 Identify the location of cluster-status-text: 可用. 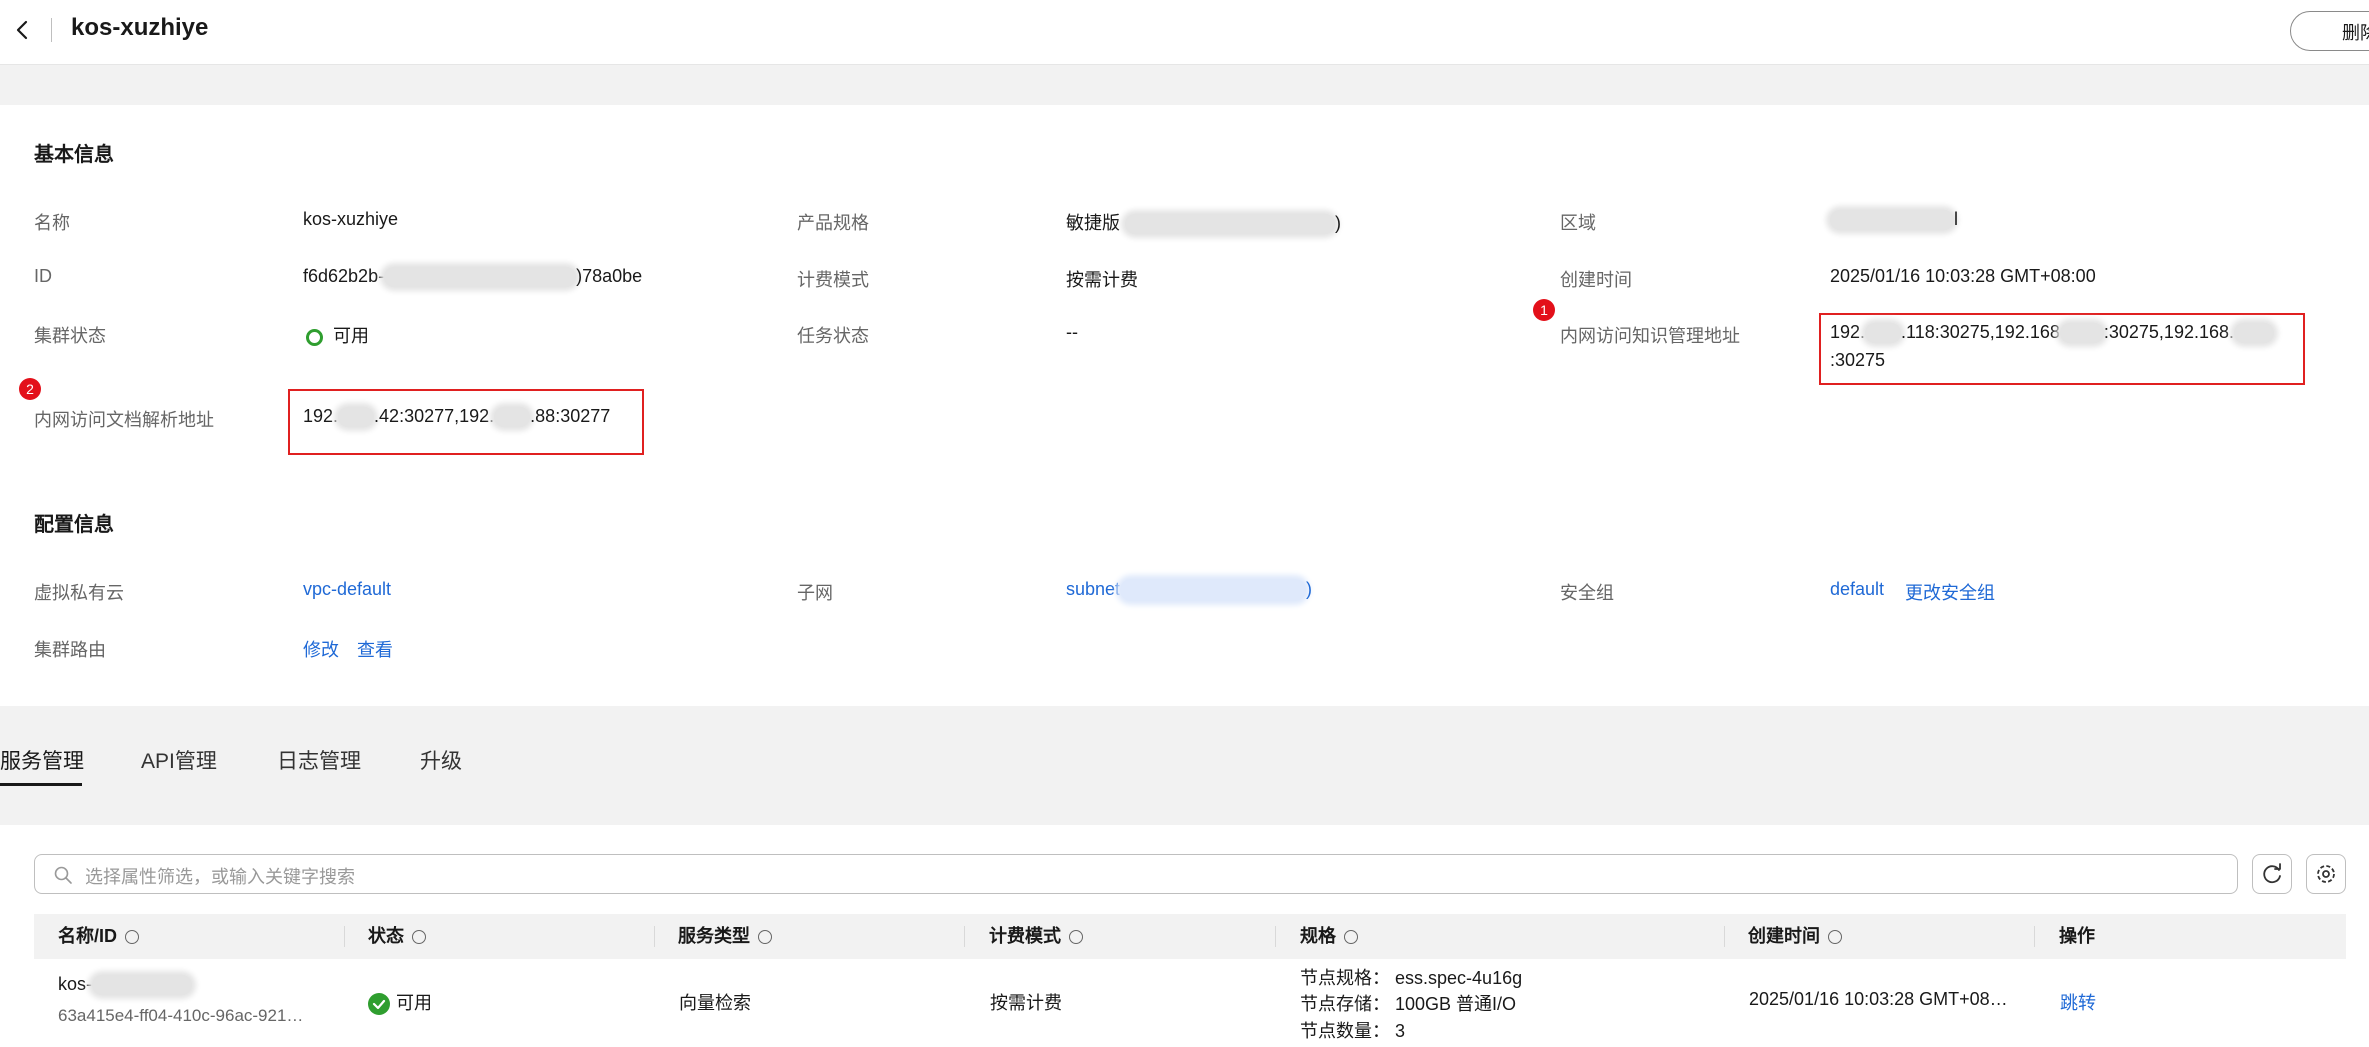
(351, 336).